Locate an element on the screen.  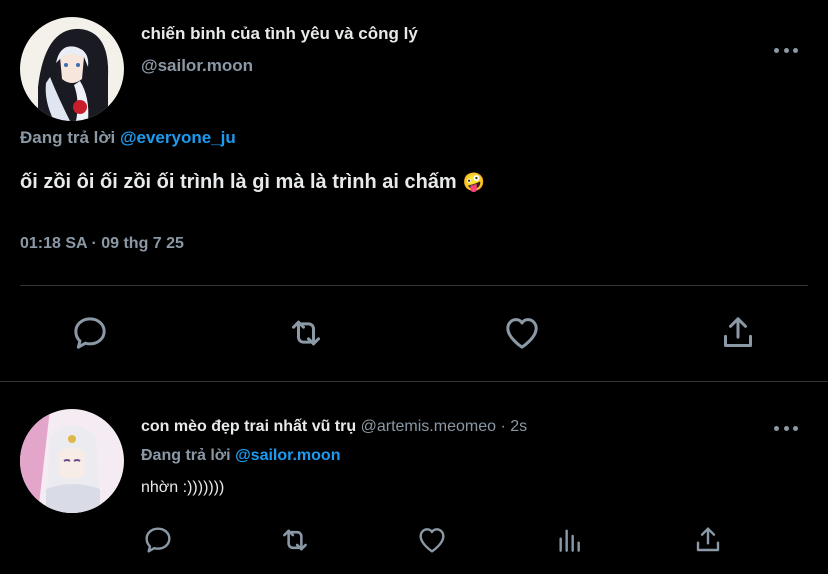
reply-author-name: con mèo đẹp trai nhất vũ trụ is located at coordinates (248, 426).